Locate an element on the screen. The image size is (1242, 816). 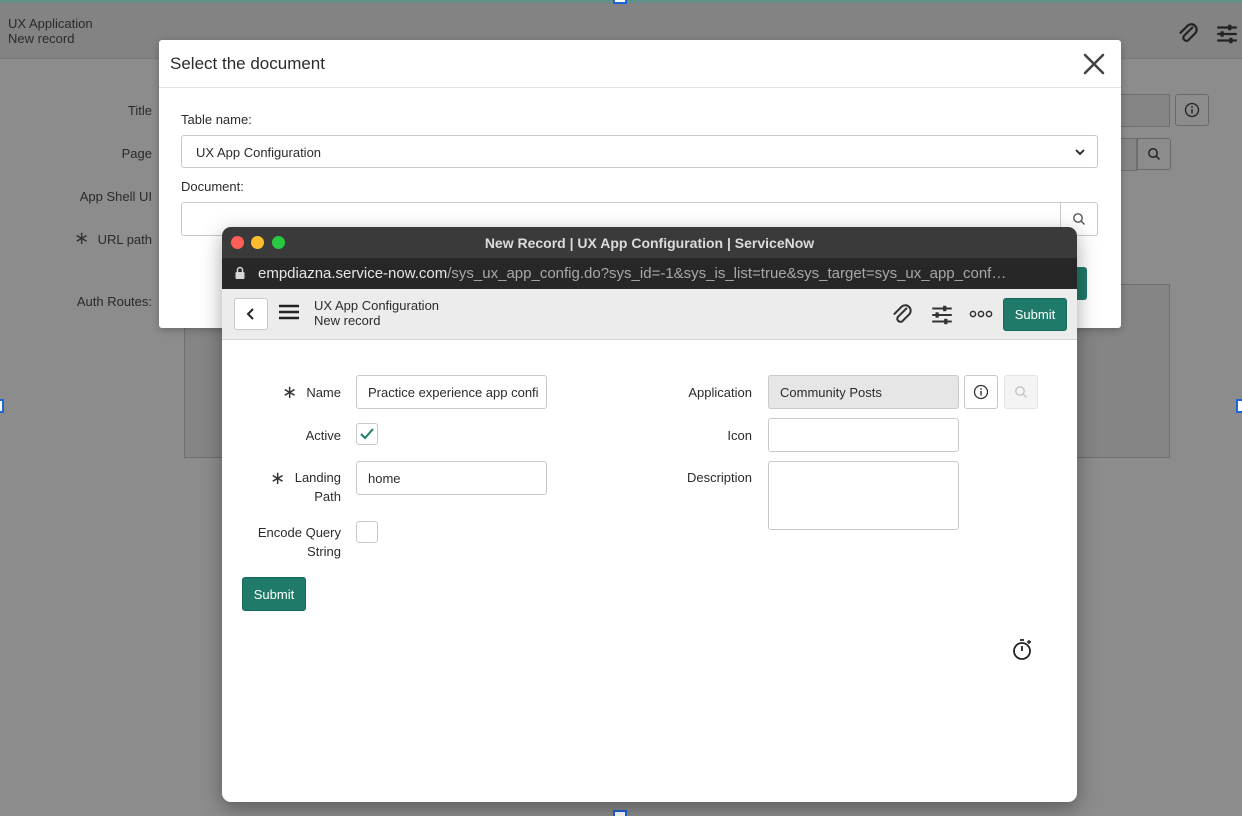
selection-handle-right is located at coordinates (1239, 406).